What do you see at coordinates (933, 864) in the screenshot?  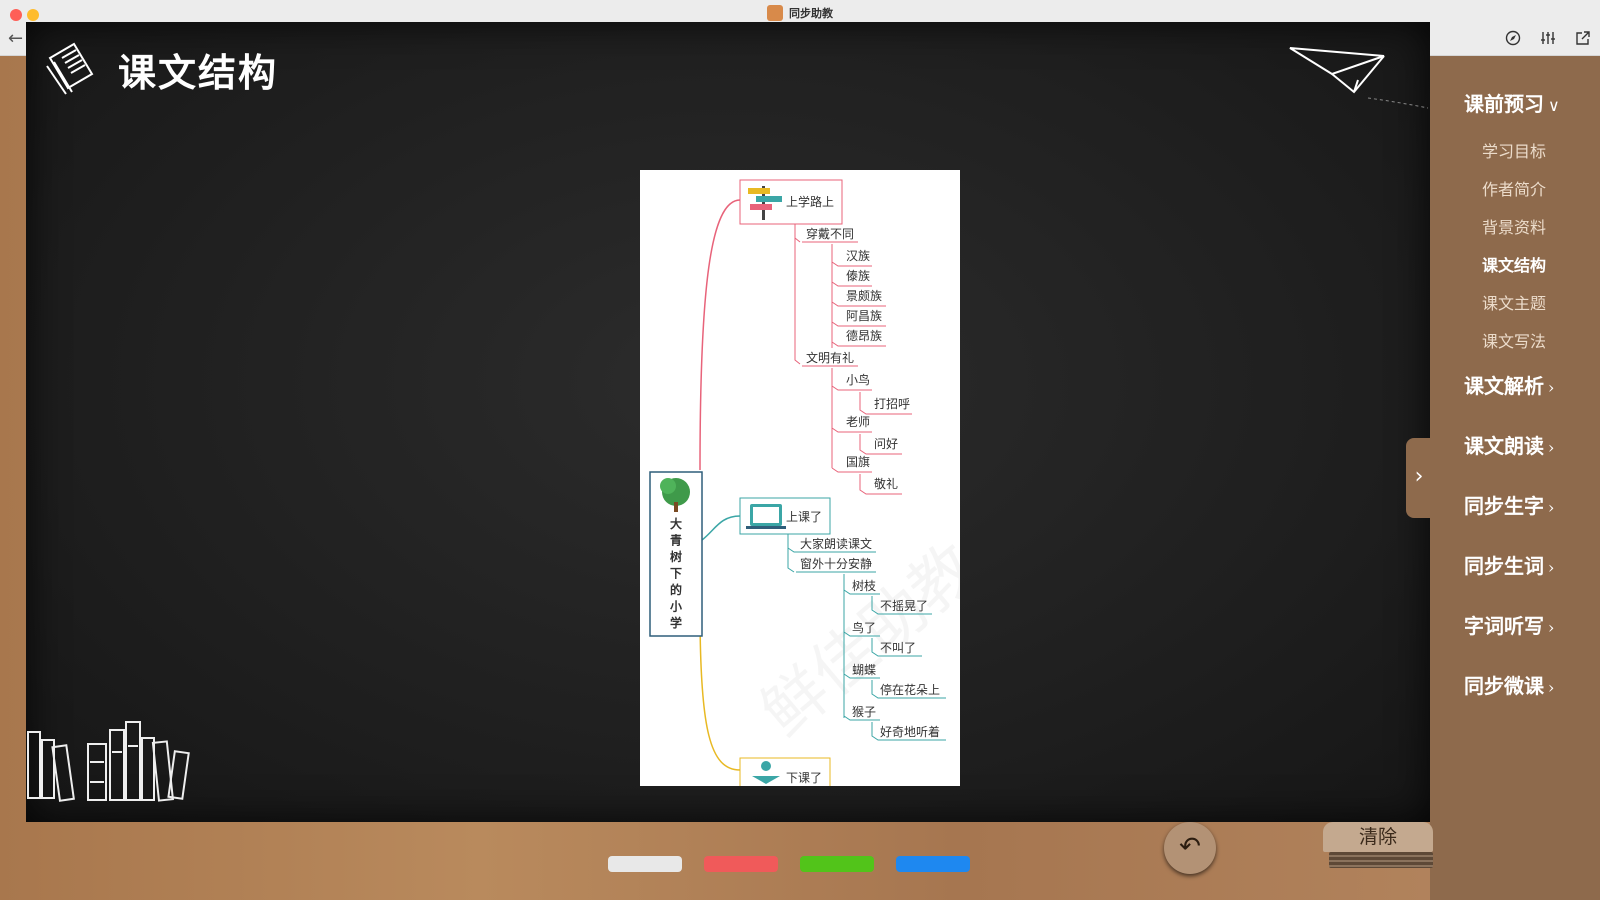 I see `chalk-blue` at bounding box center [933, 864].